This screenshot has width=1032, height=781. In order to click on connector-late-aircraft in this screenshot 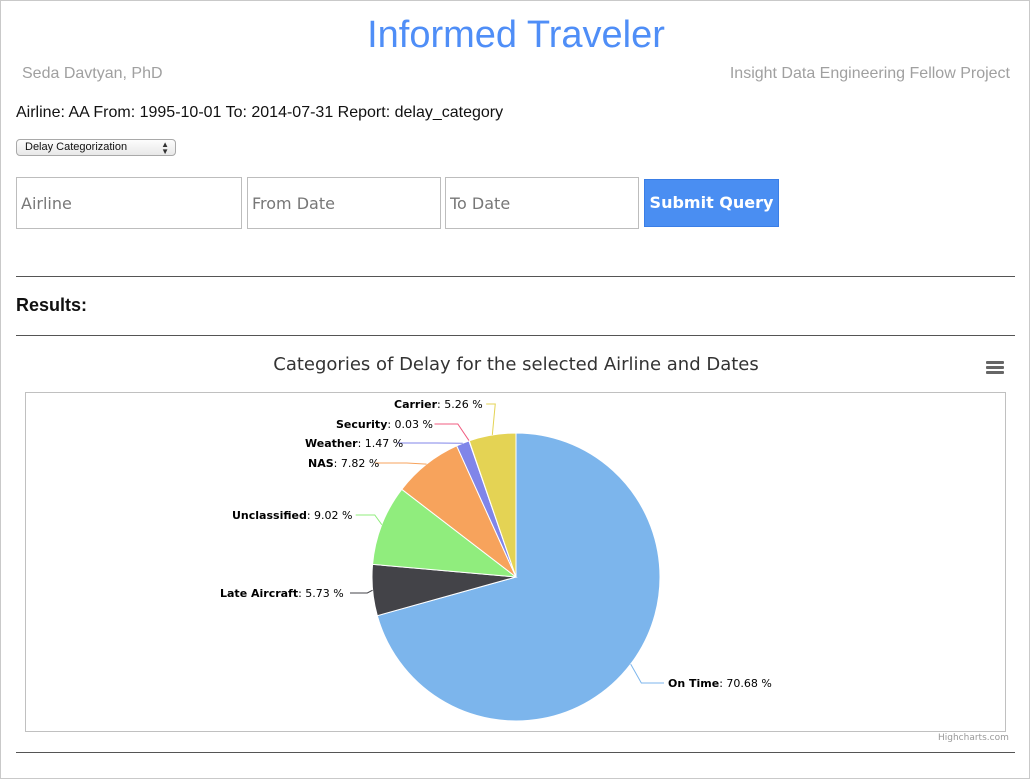, I will do `click(361, 591)`.